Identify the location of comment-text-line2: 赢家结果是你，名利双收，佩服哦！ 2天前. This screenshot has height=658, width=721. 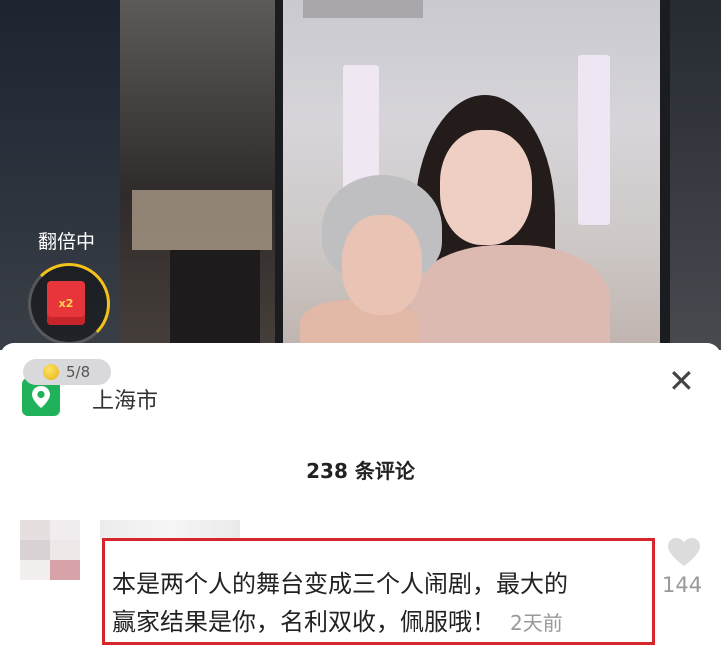
(337, 619).